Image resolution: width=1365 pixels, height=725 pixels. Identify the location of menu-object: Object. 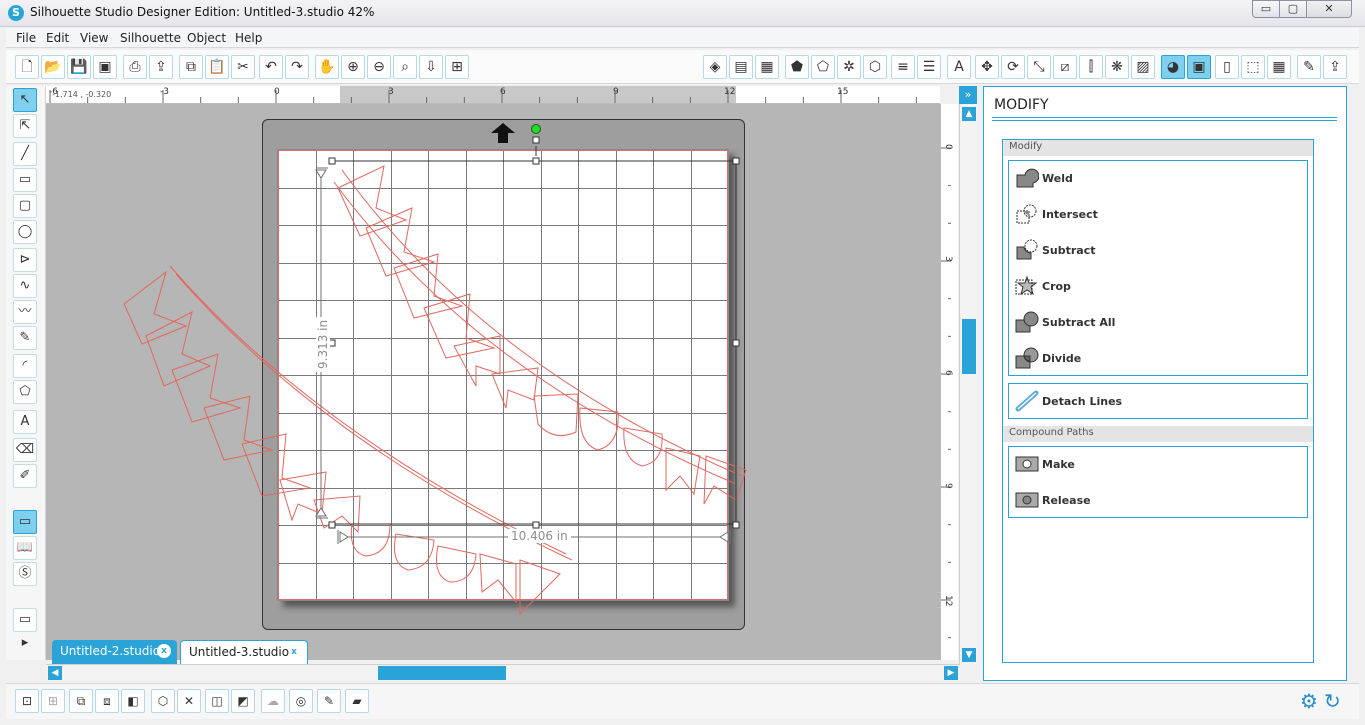
(206, 38).